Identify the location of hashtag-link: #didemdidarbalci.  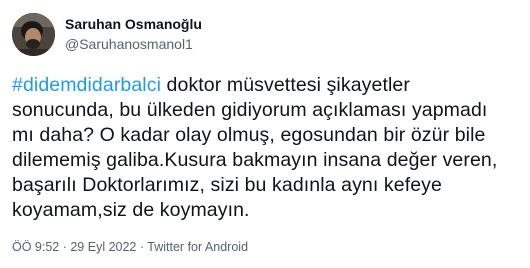
(86, 85).